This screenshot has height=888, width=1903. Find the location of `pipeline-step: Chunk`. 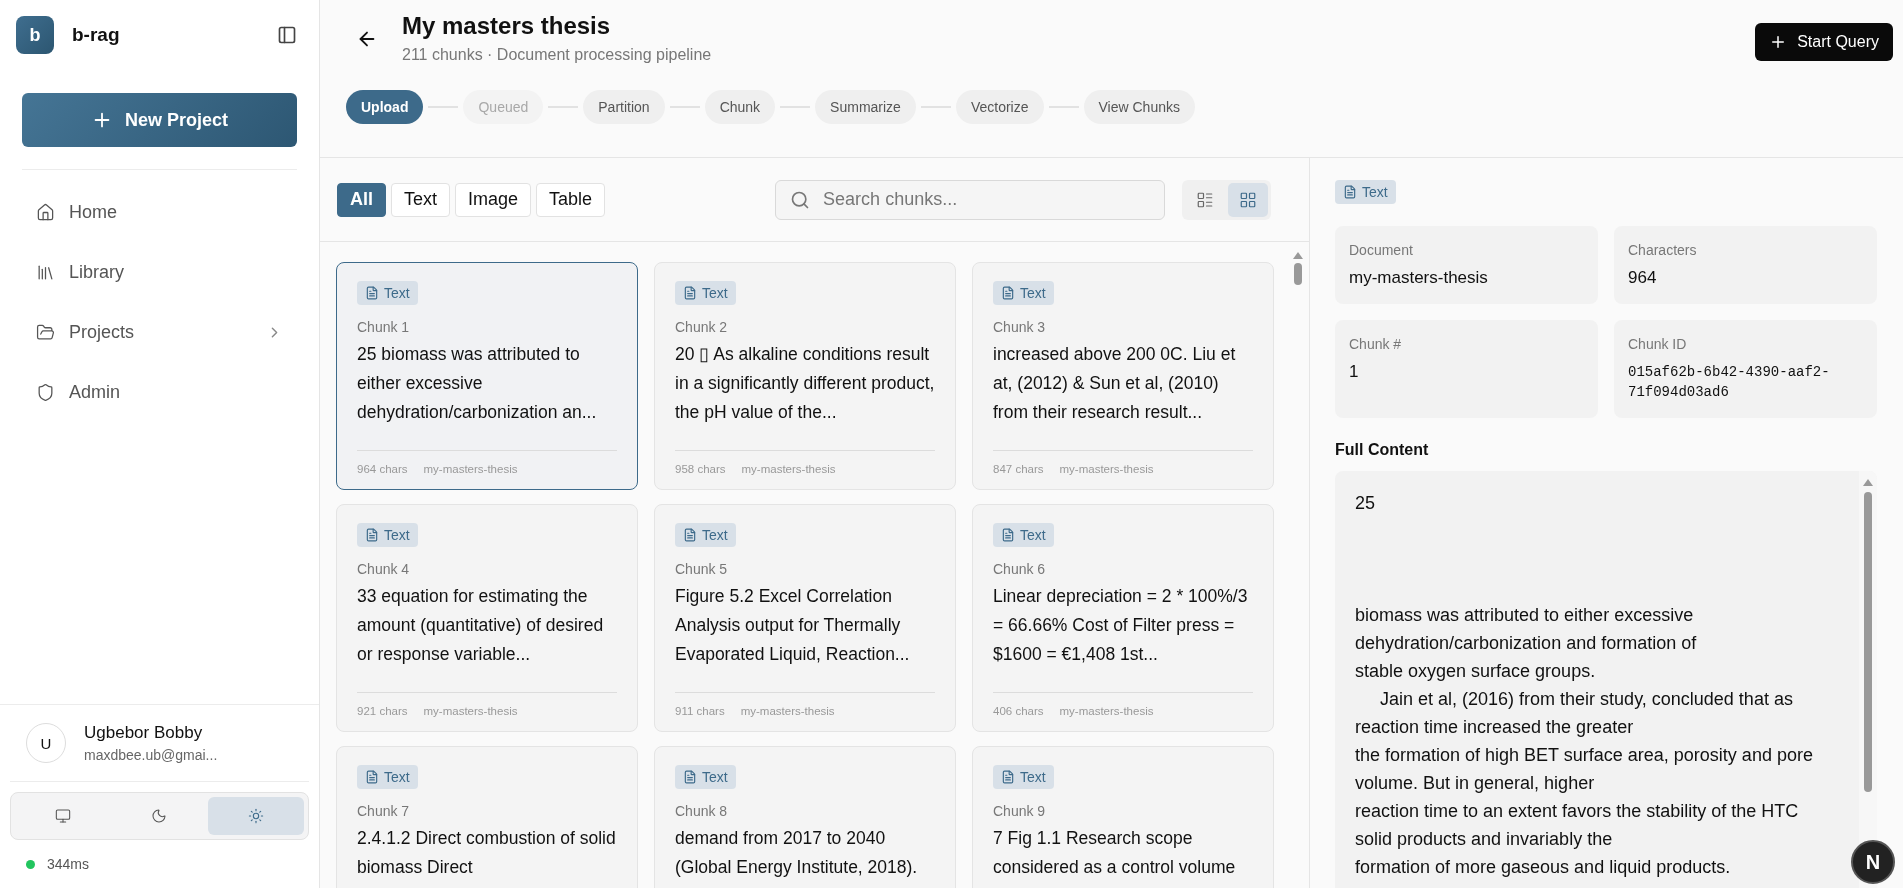

pipeline-step: Chunk is located at coordinates (740, 107).